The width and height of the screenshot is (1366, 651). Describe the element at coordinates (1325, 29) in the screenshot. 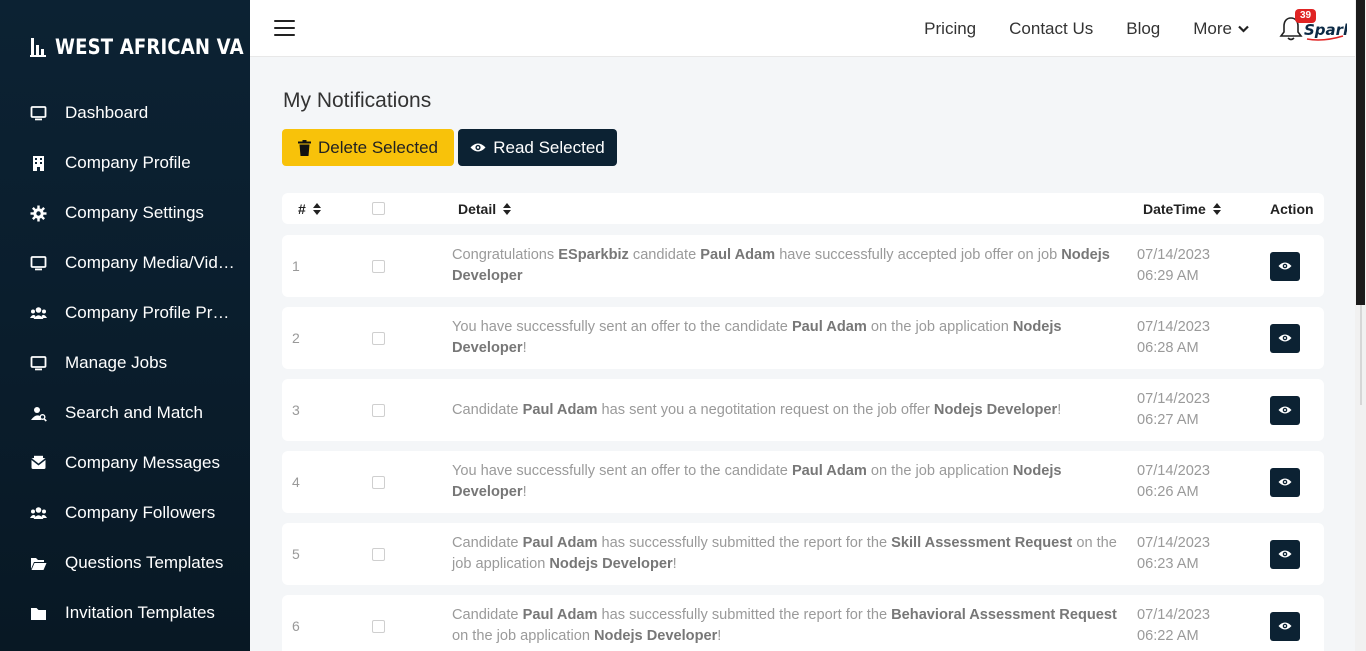

I see `spark-logo: Spark` at that location.